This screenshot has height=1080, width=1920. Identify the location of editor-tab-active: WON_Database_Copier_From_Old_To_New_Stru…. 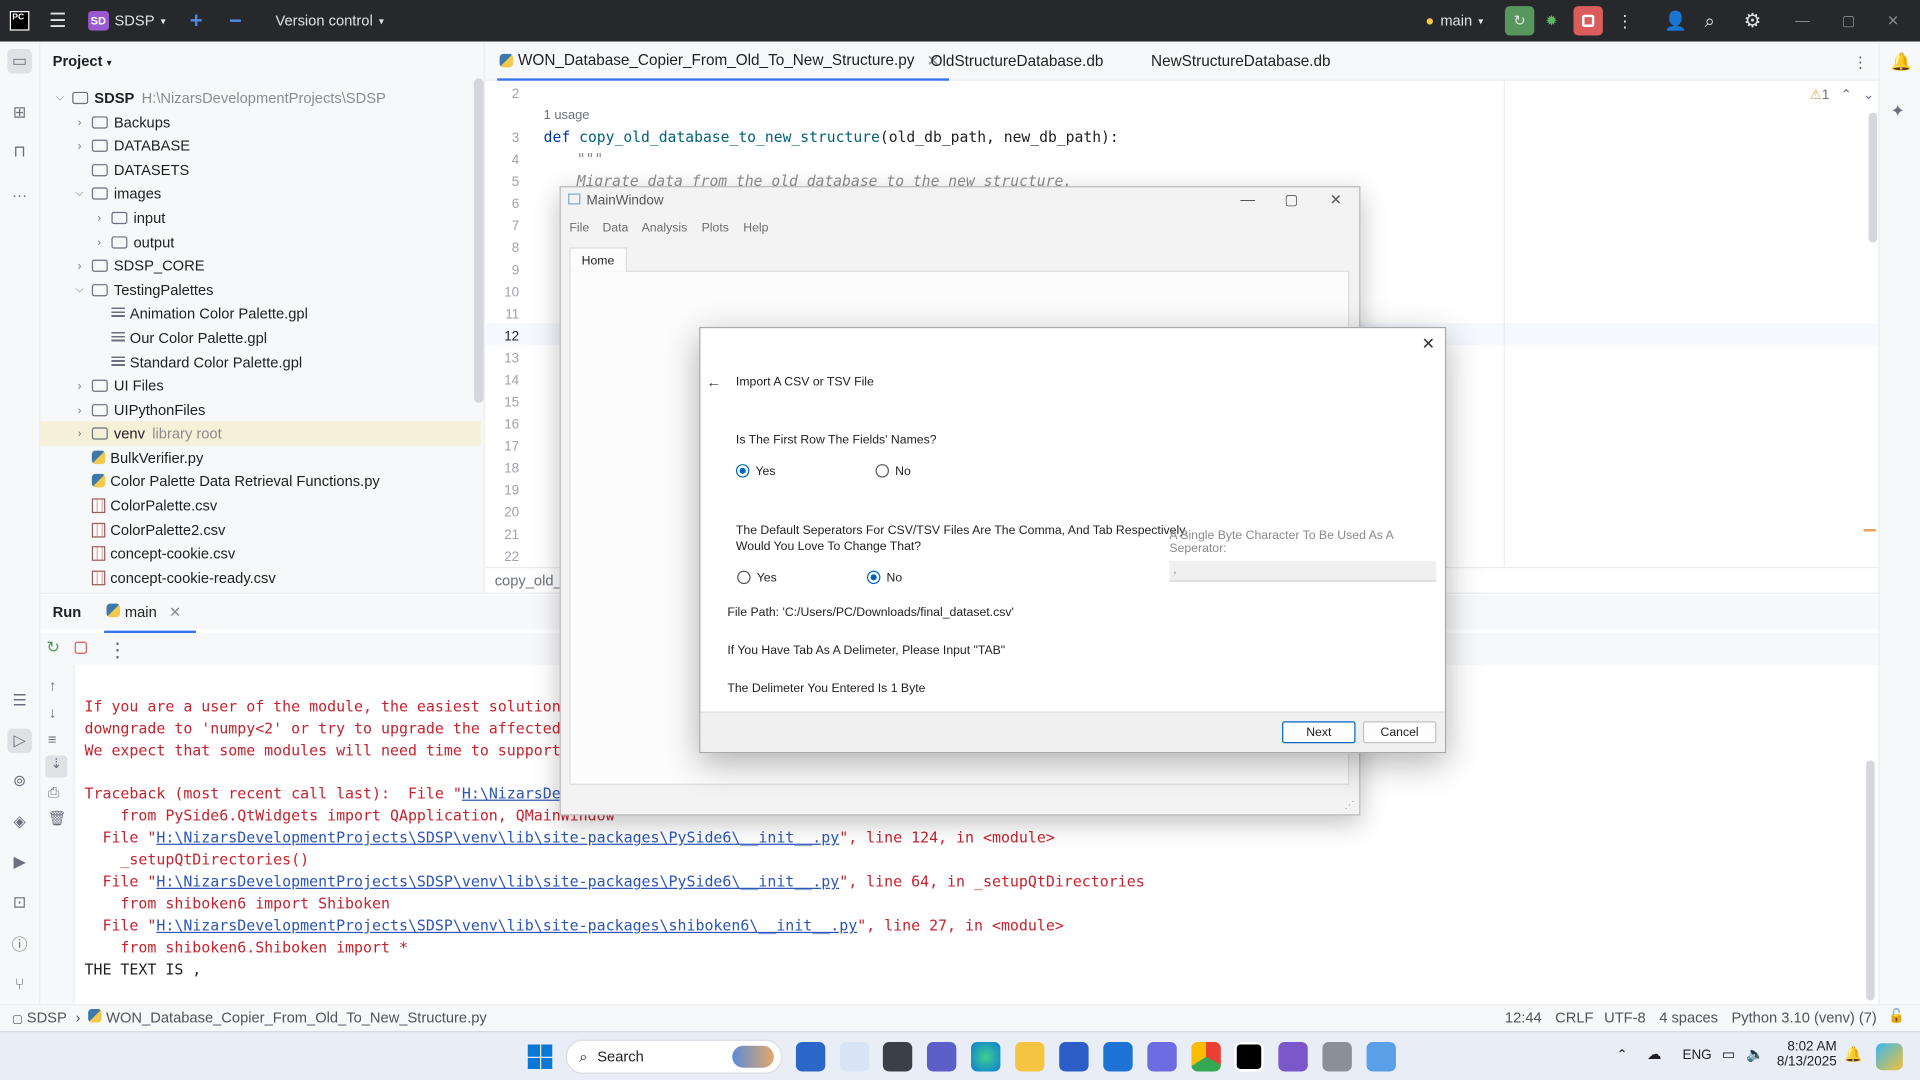
(723, 61).